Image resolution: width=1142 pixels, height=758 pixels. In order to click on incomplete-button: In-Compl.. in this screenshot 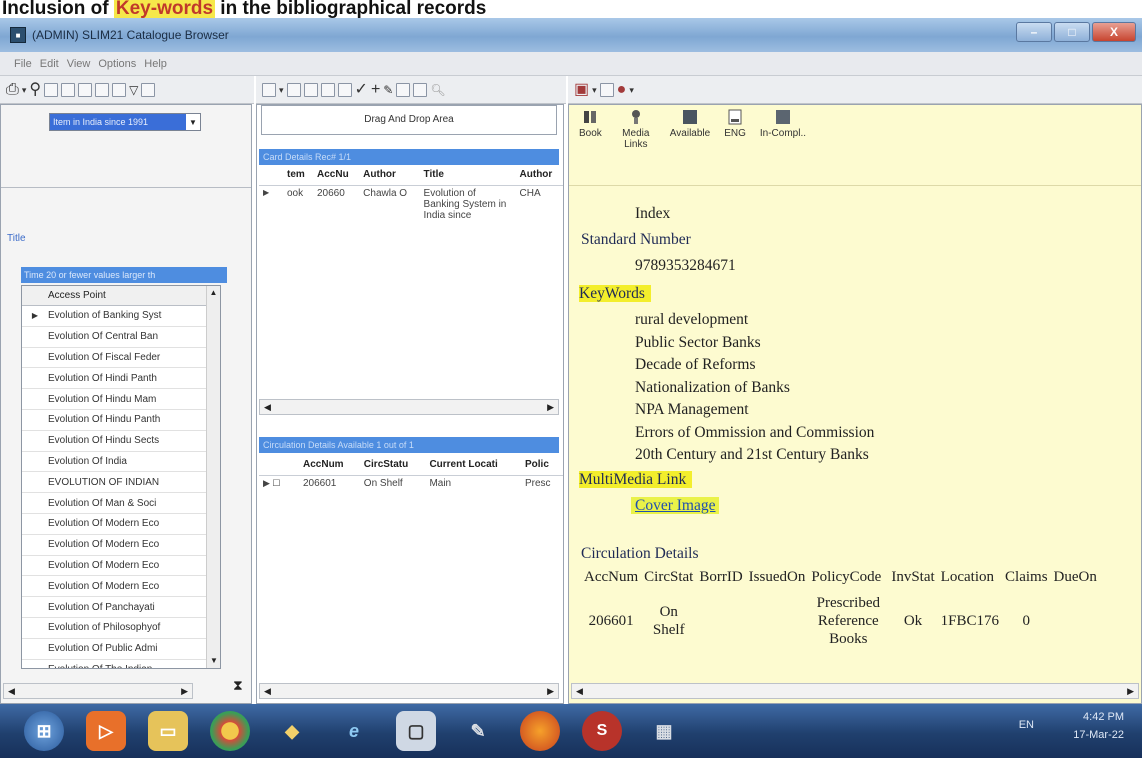, I will do `click(783, 129)`.